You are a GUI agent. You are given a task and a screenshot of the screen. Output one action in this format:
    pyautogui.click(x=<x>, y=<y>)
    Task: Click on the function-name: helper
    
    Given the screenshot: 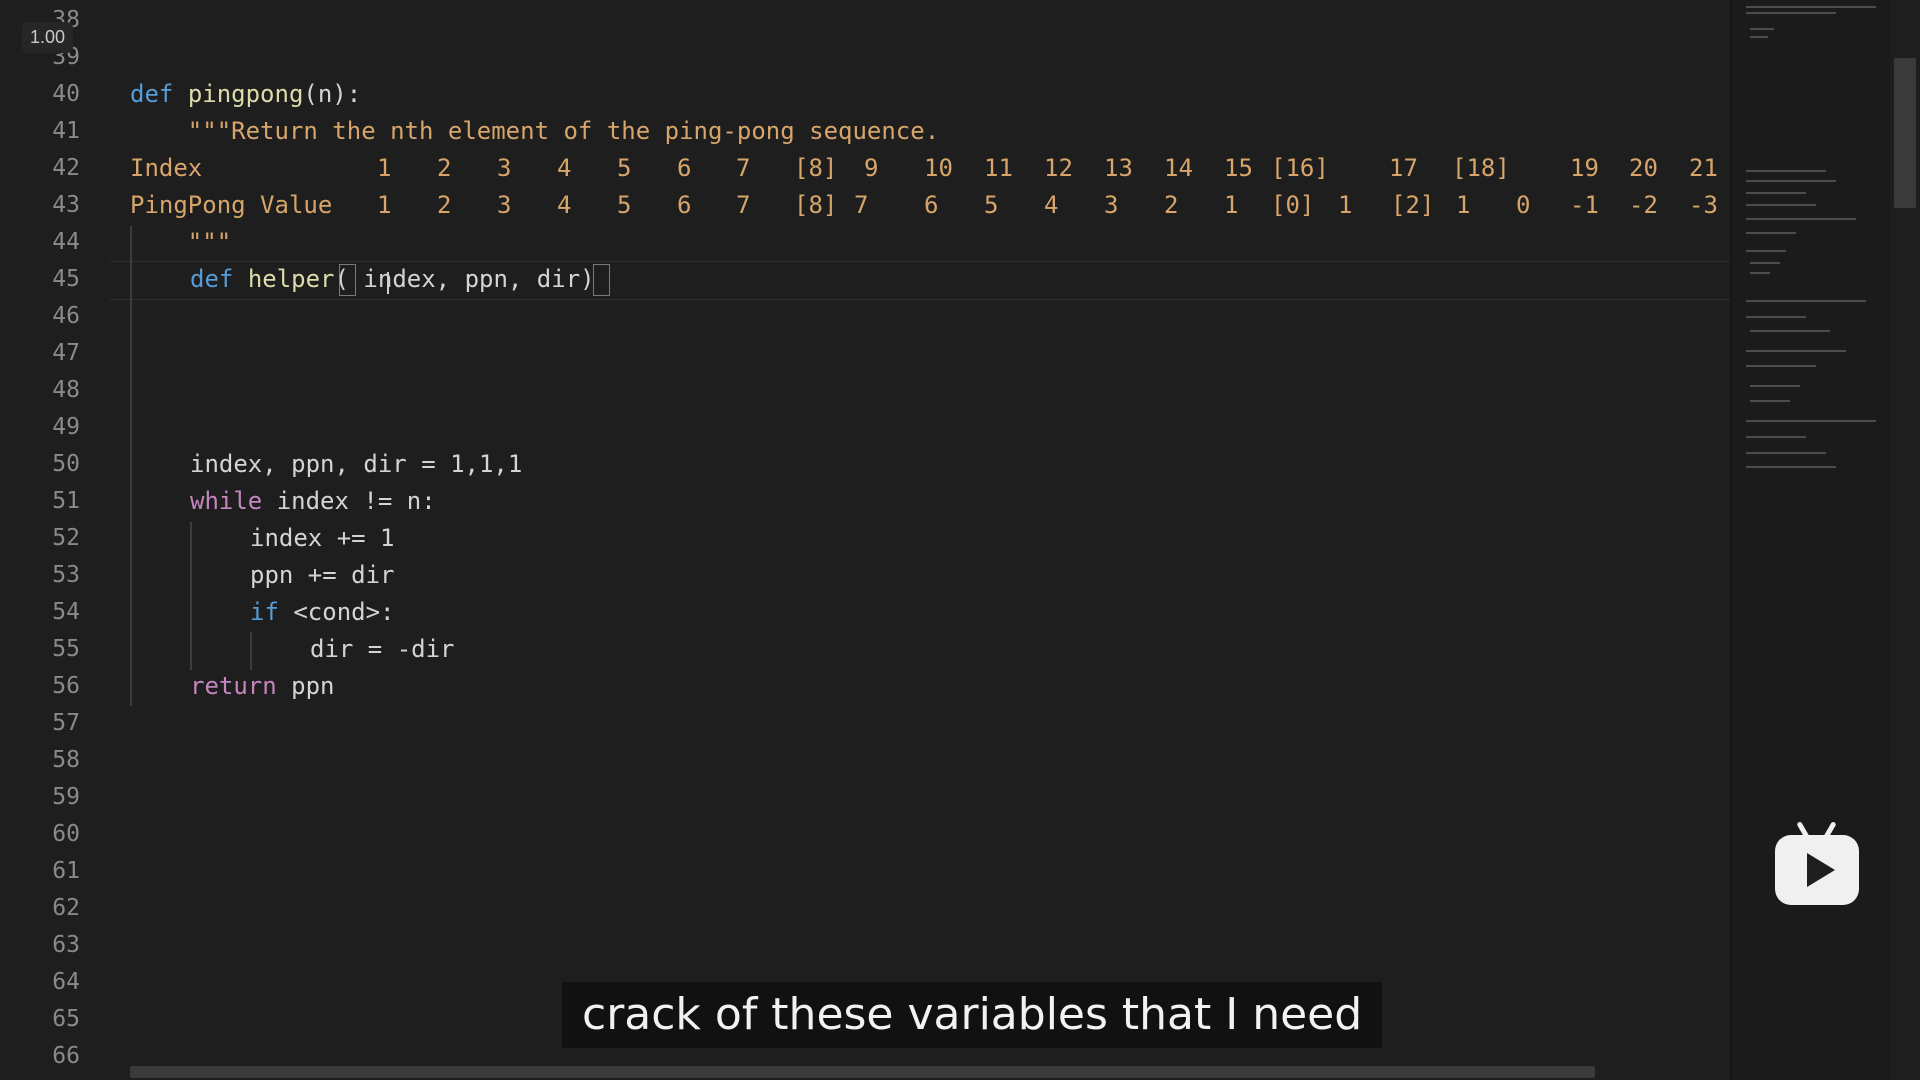 What is the action you would take?
    pyautogui.click(x=291, y=279)
    